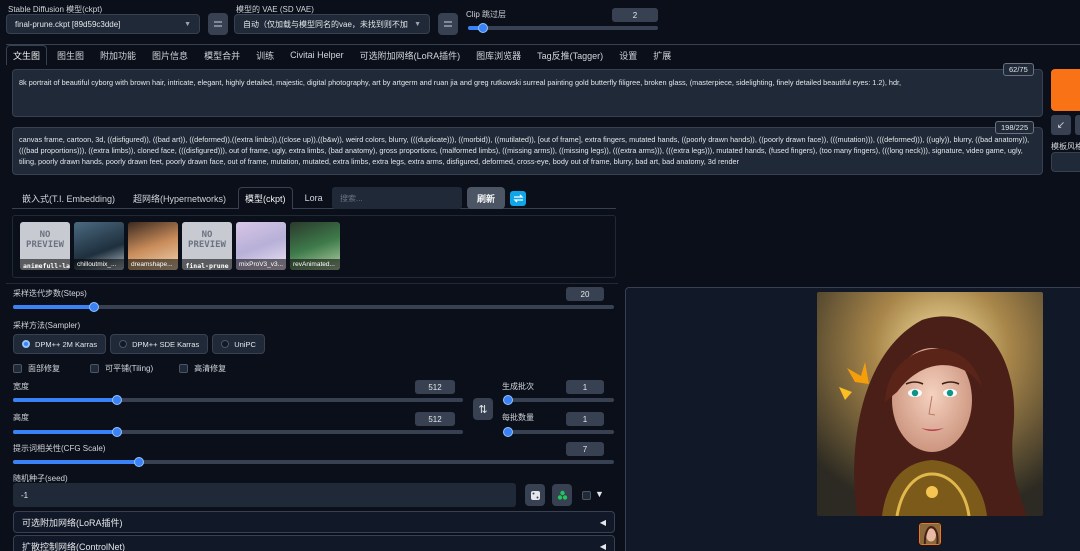 The width and height of the screenshot is (1080, 551). What do you see at coordinates (563, 28) in the screenshot?
I see `clip-slider` at bounding box center [563, 28].